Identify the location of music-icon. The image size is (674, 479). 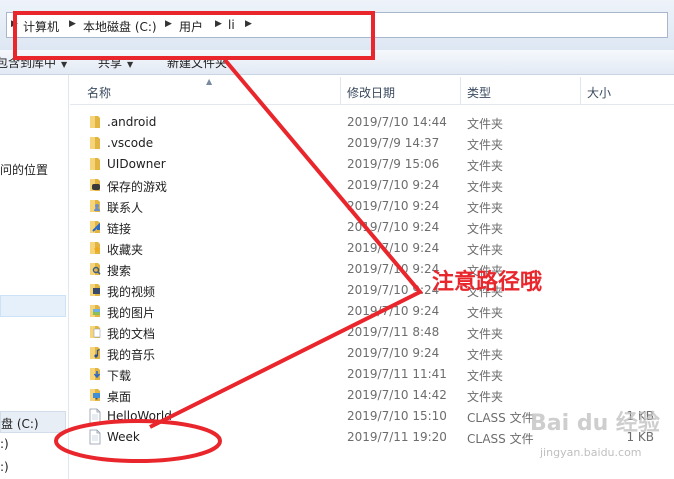
(95, 353).